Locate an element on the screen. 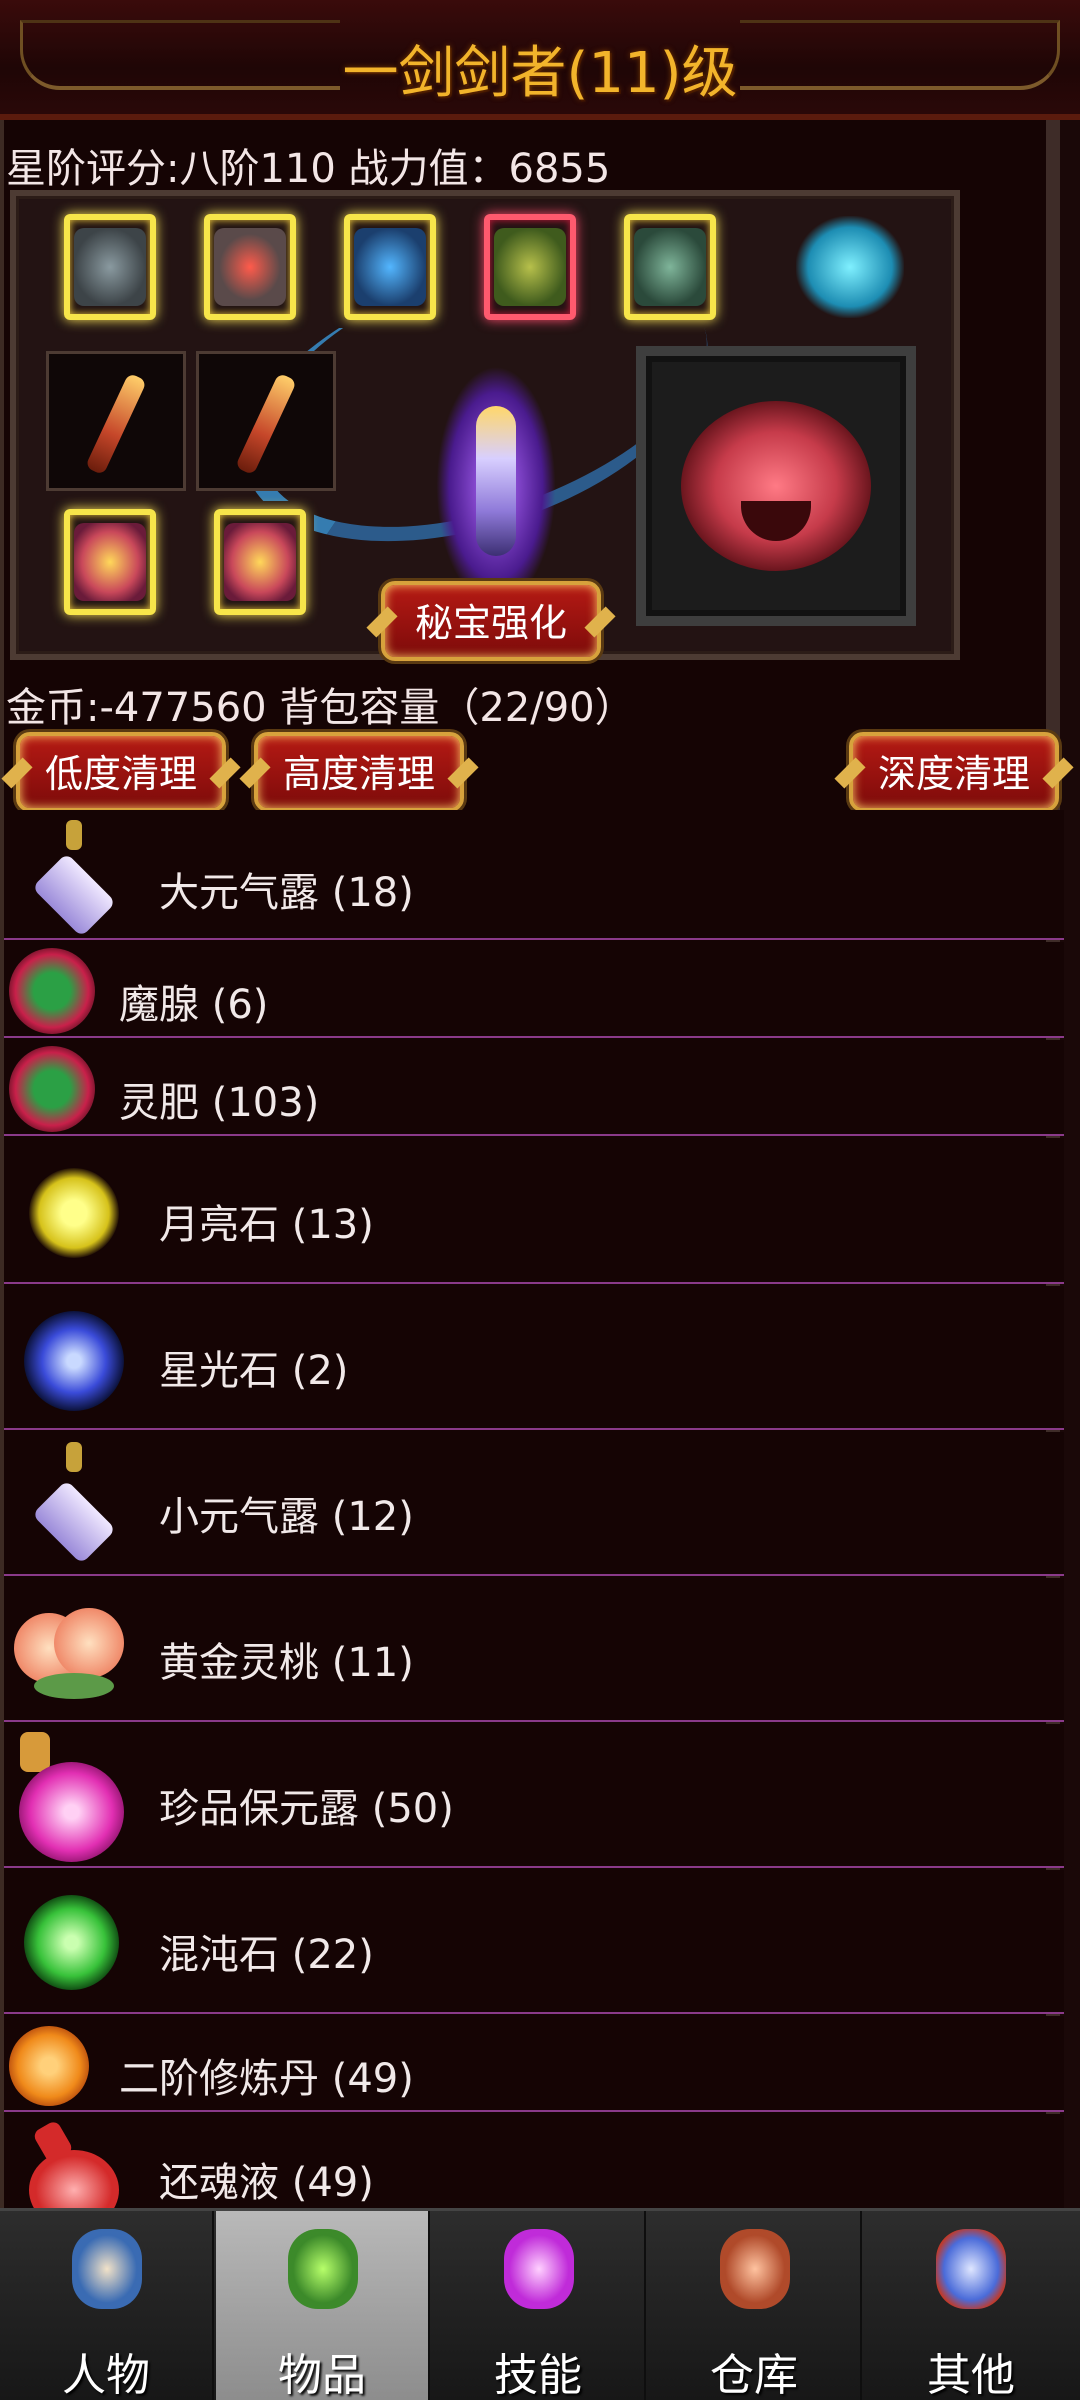 The image size is (1080, 2400). title-bar: 一剑剑者(11)级 is located at coordinates (540, 60).